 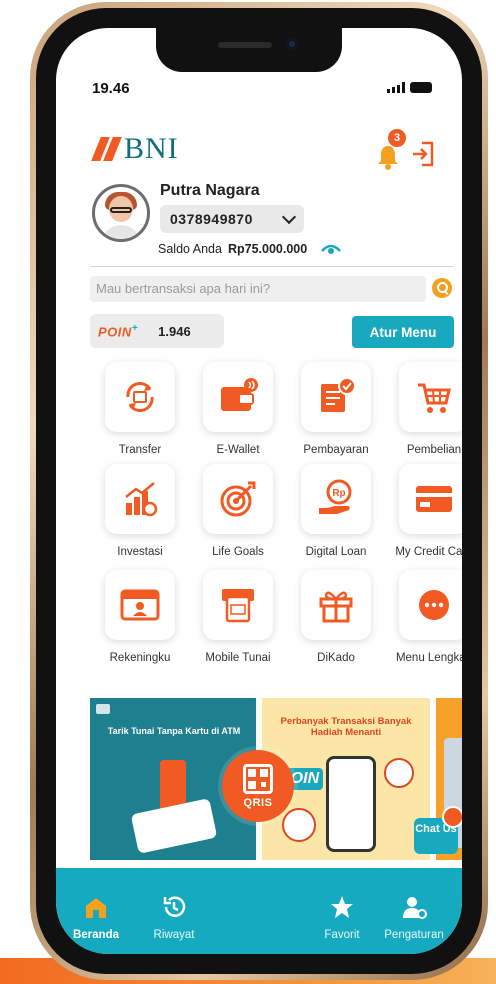 I want to click on menu-item-digital-loan: Rp Digital Loan, so click(x=336, y=511).